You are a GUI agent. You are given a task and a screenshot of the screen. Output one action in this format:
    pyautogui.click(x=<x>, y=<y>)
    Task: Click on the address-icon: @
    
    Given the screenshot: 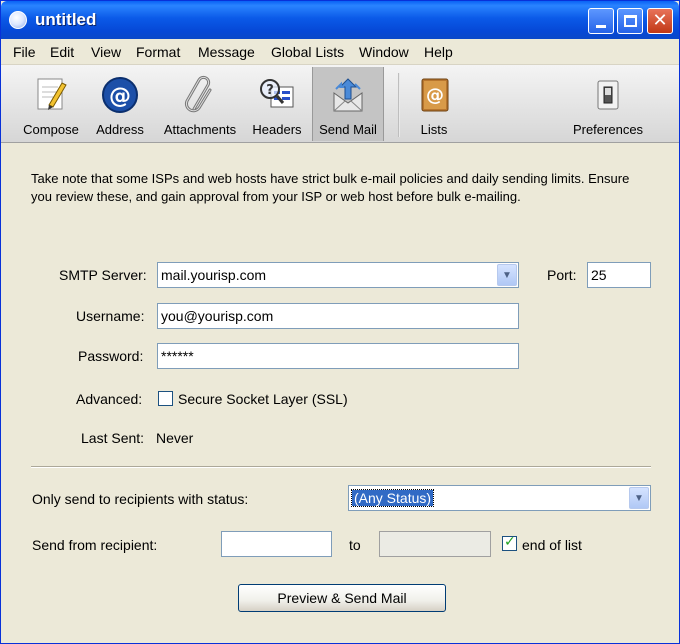 What is the action you would take?
    pyautogui.click(x=120, y=95)
    